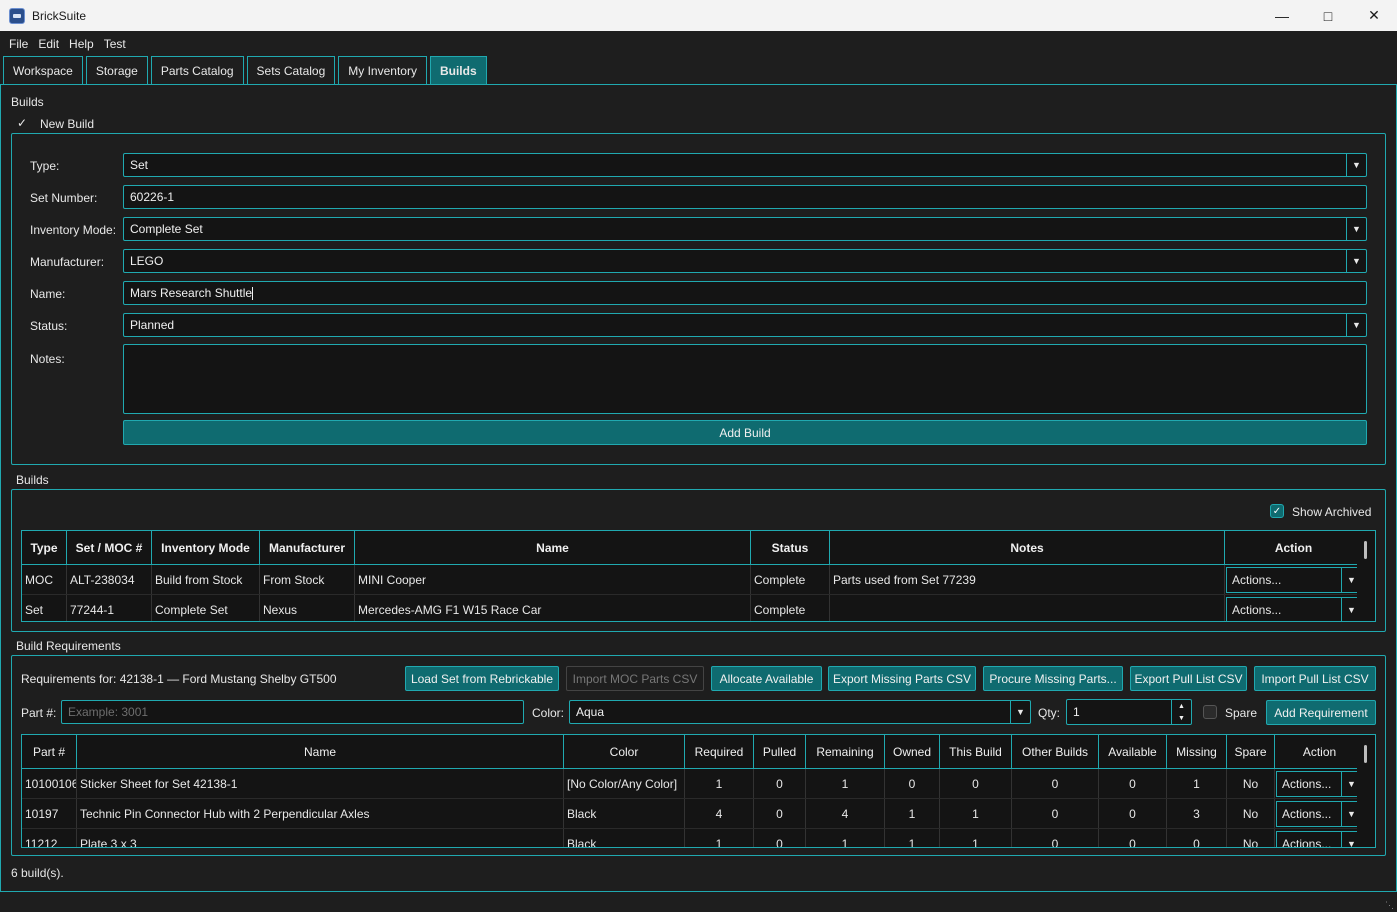 The height and width of the screenshot is (912, 1397). I want to click on tab-parts-catalog: Parts Catalog, so click(197, 70).